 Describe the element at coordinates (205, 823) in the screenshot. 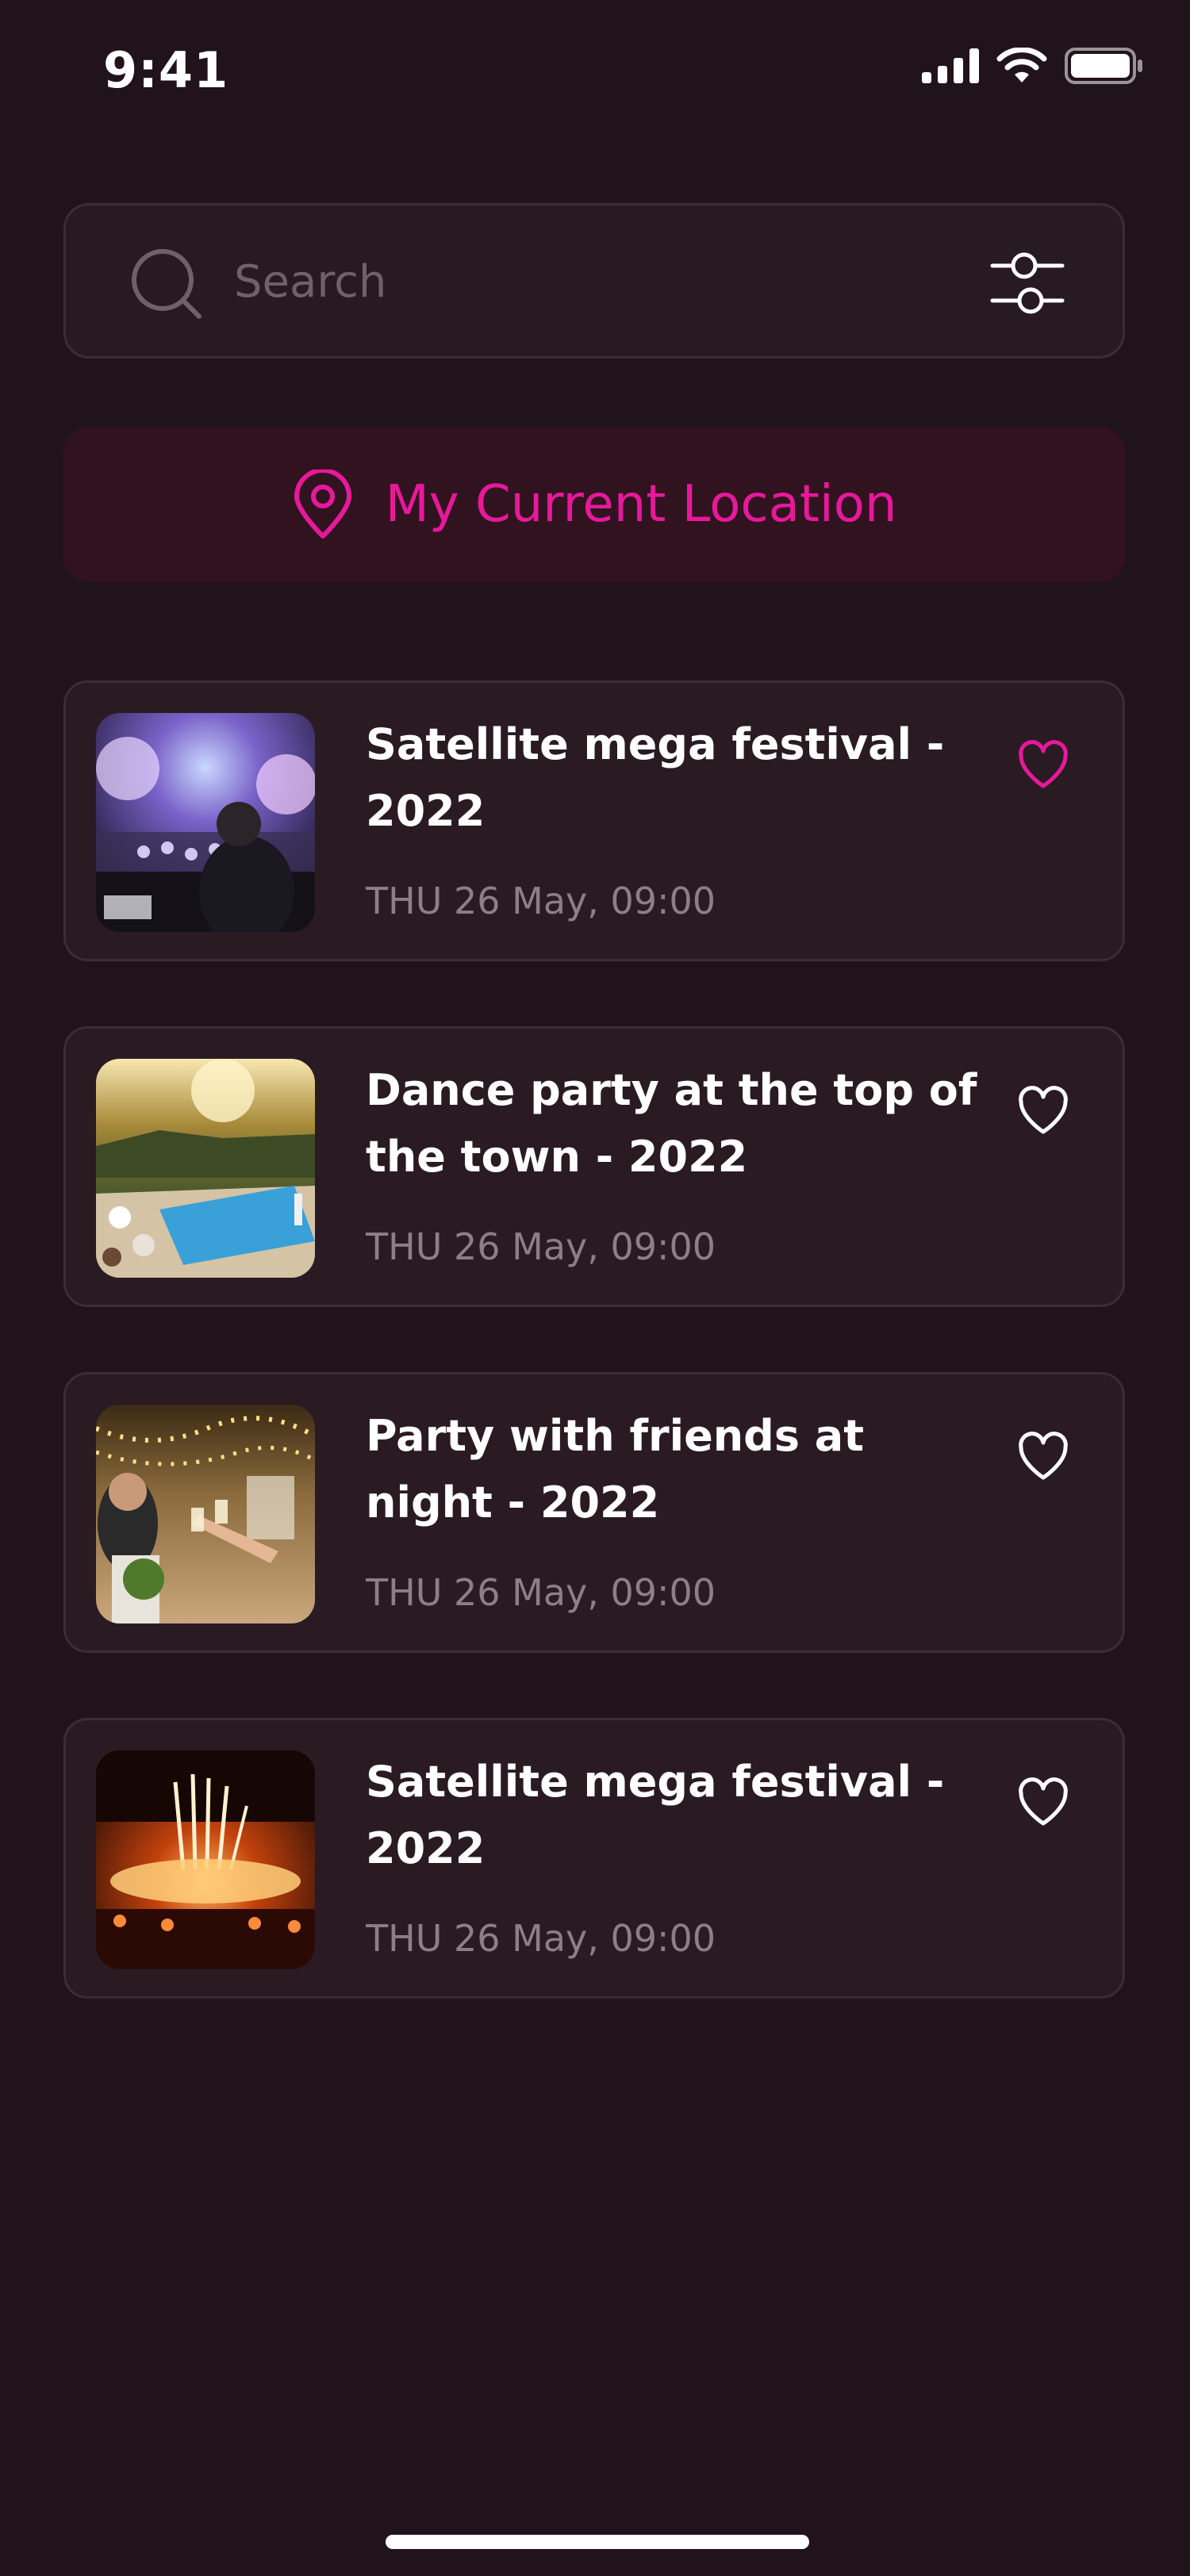

I see `event-image-concert` at that location.